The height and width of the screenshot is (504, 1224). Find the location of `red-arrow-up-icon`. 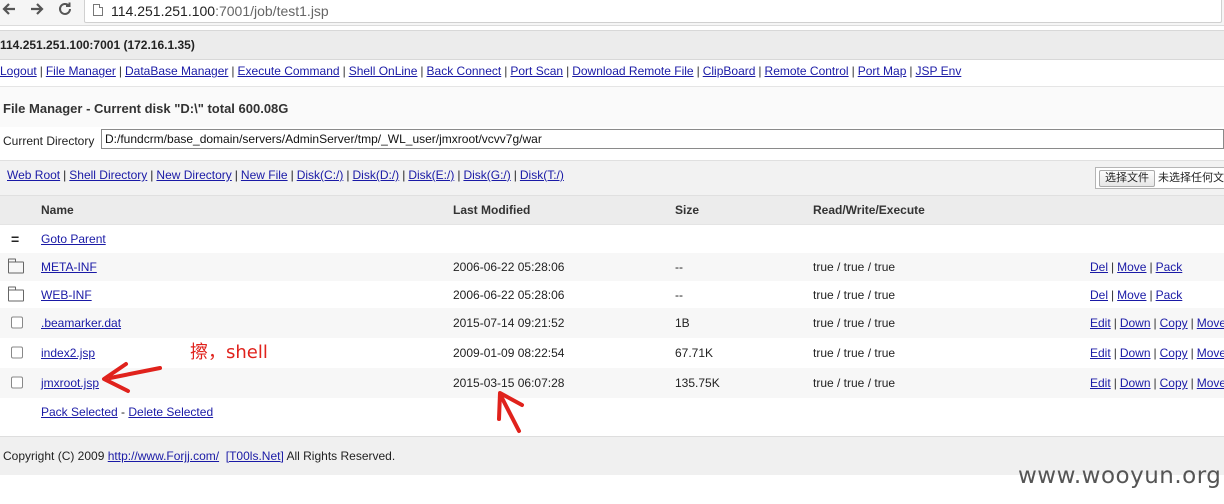

red-arrow-up-icon is located at coordinates (510, 412).